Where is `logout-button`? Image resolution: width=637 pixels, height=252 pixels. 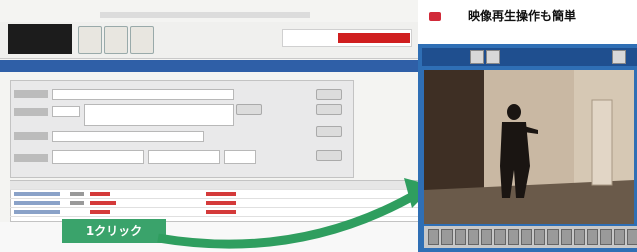
logout-button is located at coordinates (374, 38).